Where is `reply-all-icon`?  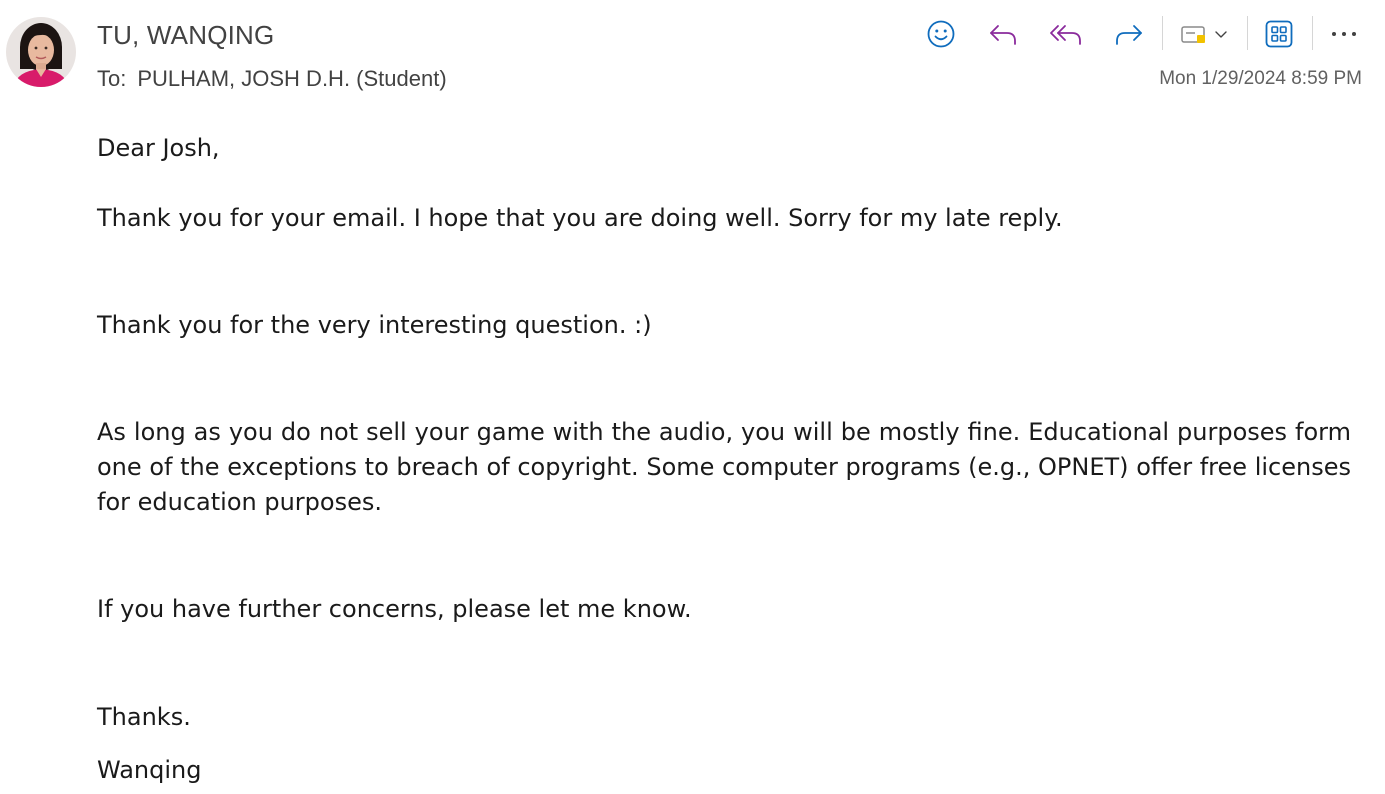
reply-all-icon is located at coordinates (1065, 35).